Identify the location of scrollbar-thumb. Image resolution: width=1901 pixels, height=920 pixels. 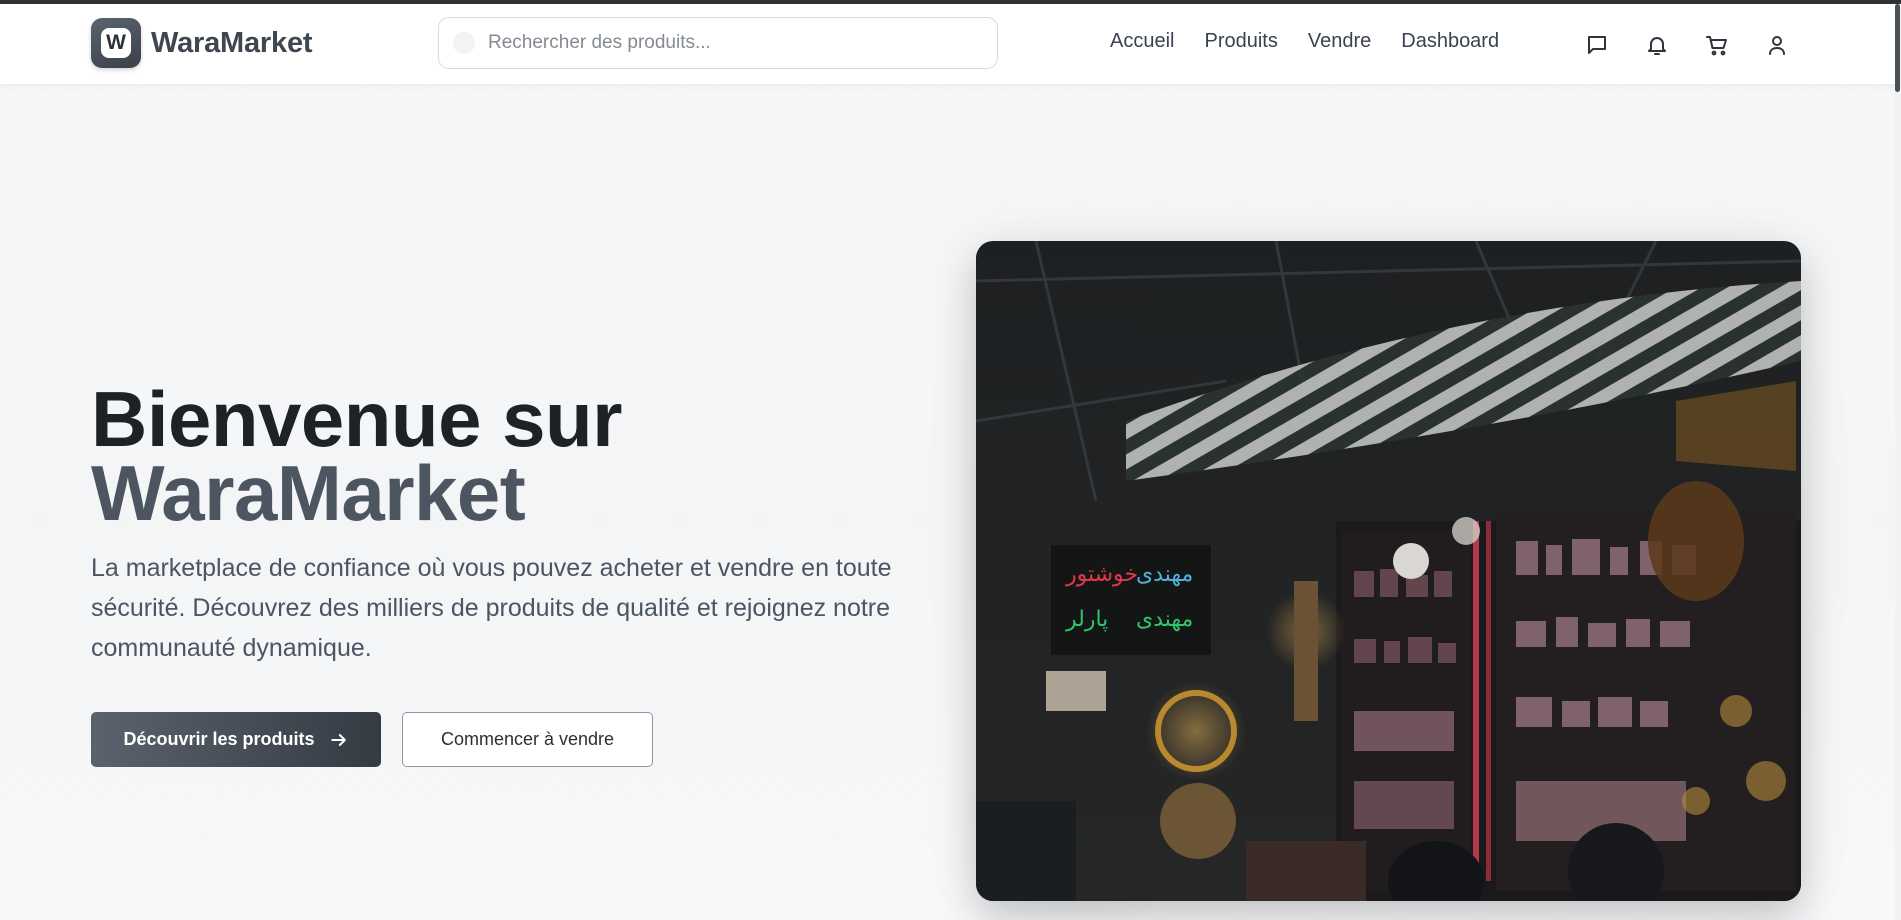
(1897, 48).